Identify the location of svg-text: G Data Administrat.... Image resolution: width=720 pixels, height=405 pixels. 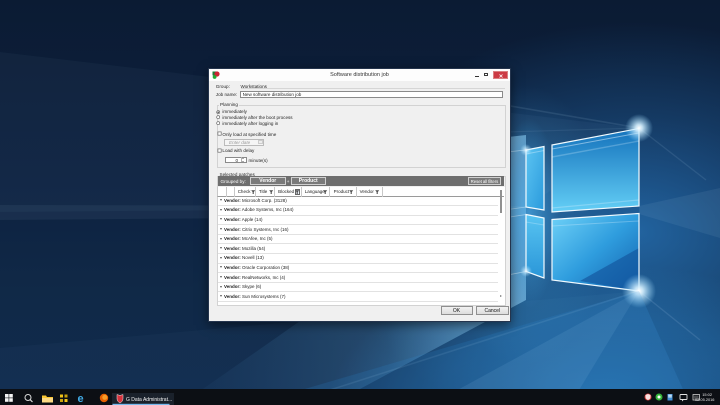
(149, 400).